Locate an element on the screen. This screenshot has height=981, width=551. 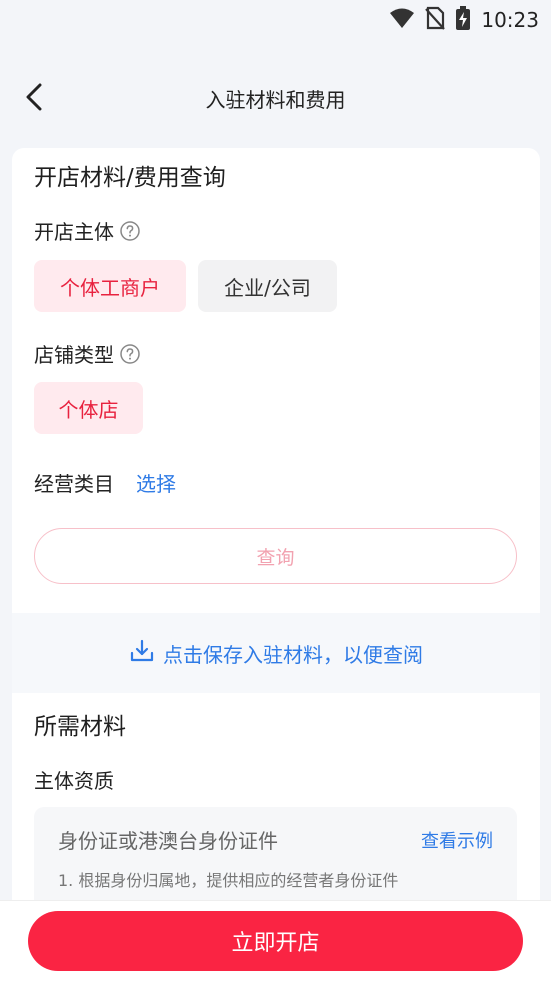
view-example-link: 查看示例 is located at coordinates (457, 840).